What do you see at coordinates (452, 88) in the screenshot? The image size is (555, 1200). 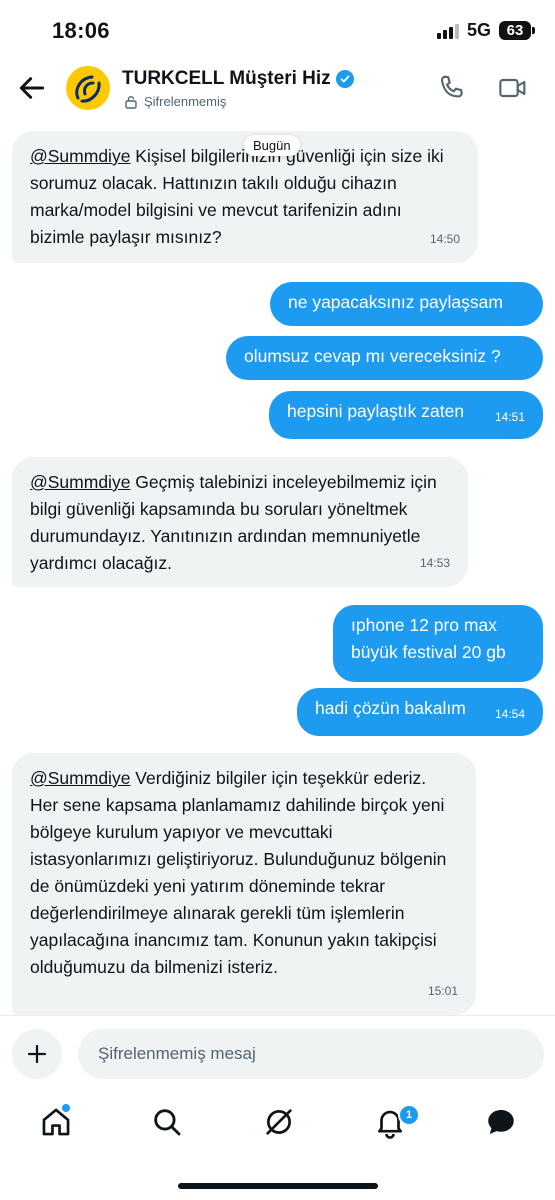 I see `phone-call-icon` at bounding box center [452, 88].